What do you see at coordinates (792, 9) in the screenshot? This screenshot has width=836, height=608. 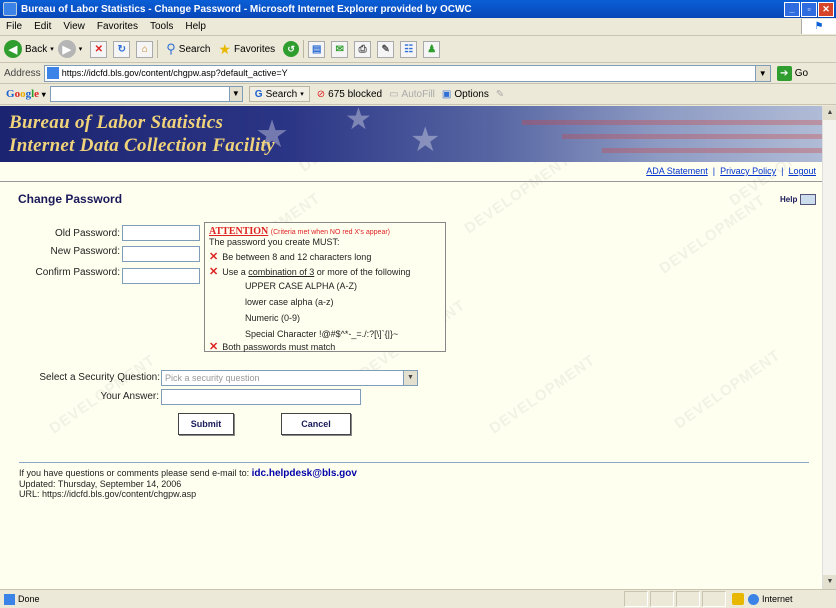 I see `minimize-button: _` at bounding box center [792, 9].